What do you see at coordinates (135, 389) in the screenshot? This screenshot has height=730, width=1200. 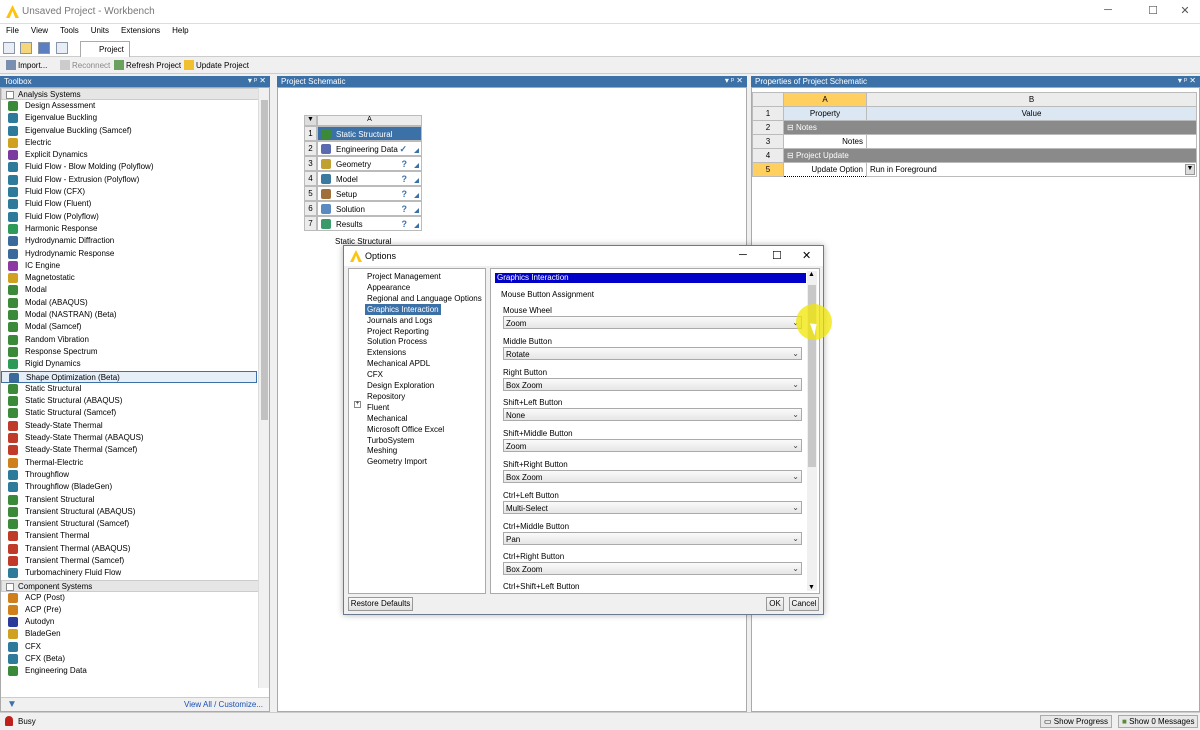 I see `toolbox-item: Static Structural` at bounding box center [135, 389].